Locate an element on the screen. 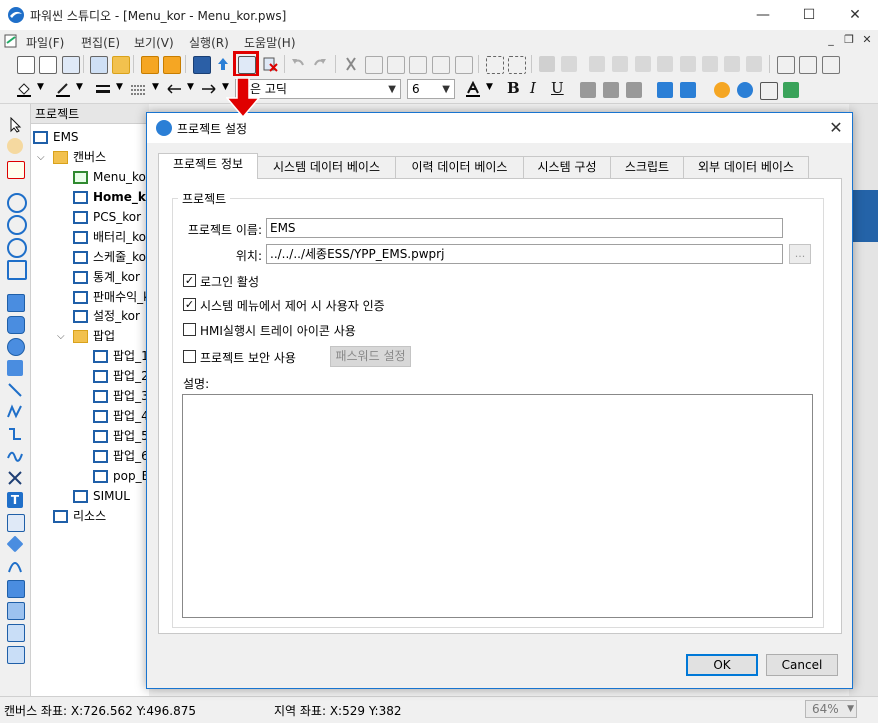 The height and width of the screenshot is (723, 878). new-project-icon is located at coordinates (26, 65).